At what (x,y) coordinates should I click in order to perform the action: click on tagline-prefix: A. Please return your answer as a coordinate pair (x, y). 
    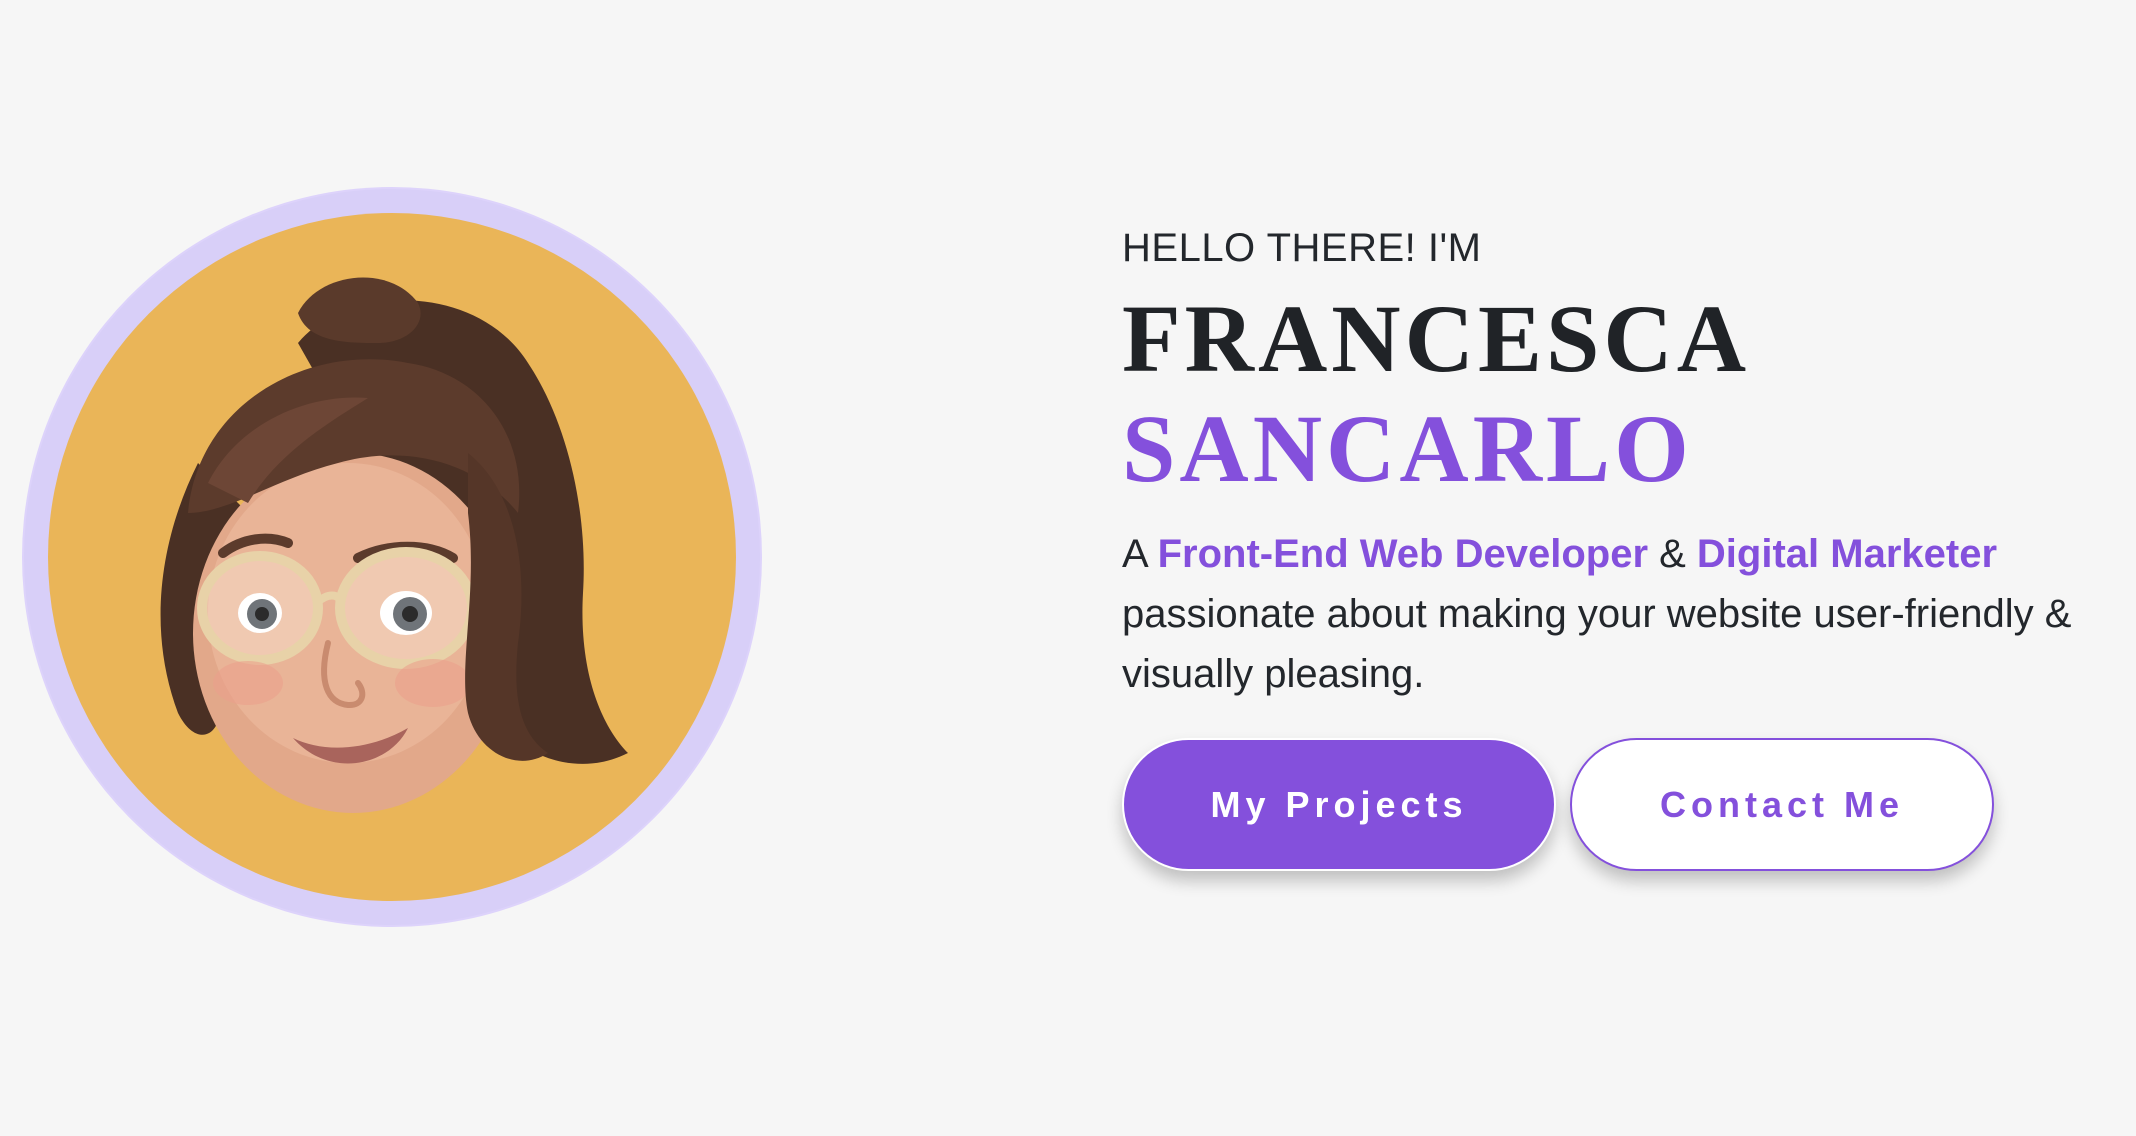
    Looking at the image, I should click on (1140, 554).